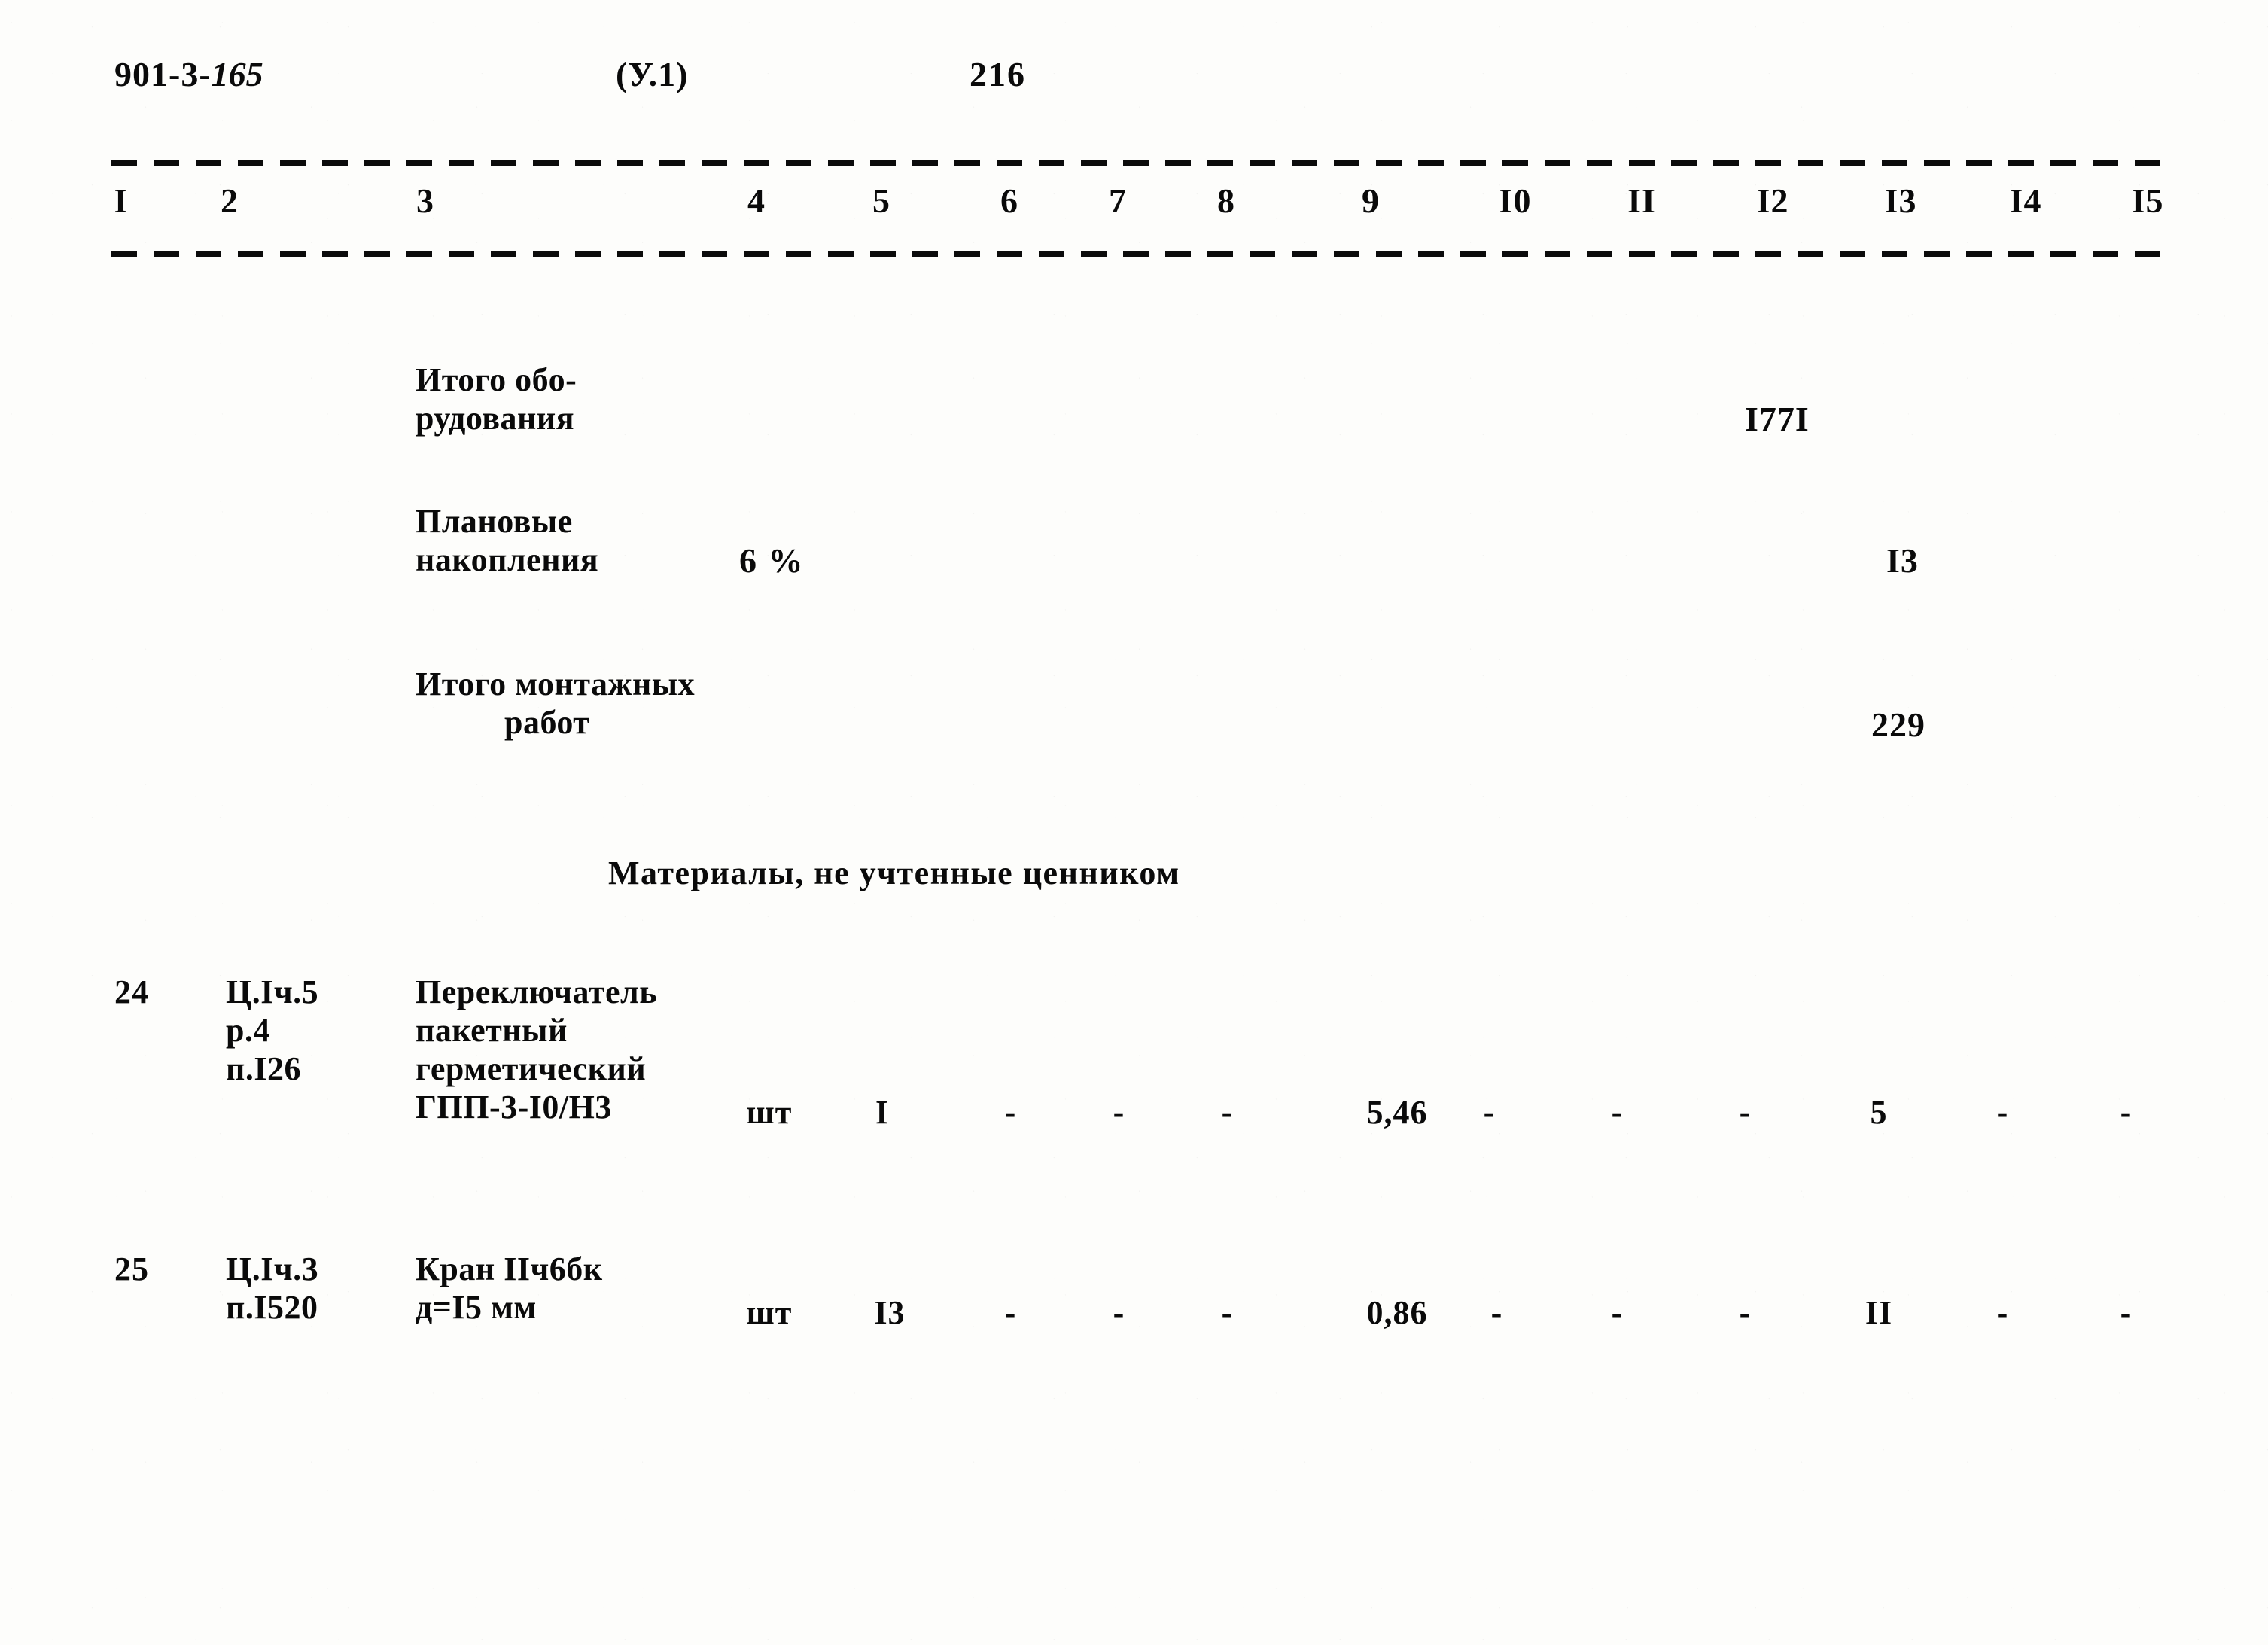 The height and width of the screenshot is (1645, 2268). I want to click on document-part-label: (У.1), so click(652, 74).